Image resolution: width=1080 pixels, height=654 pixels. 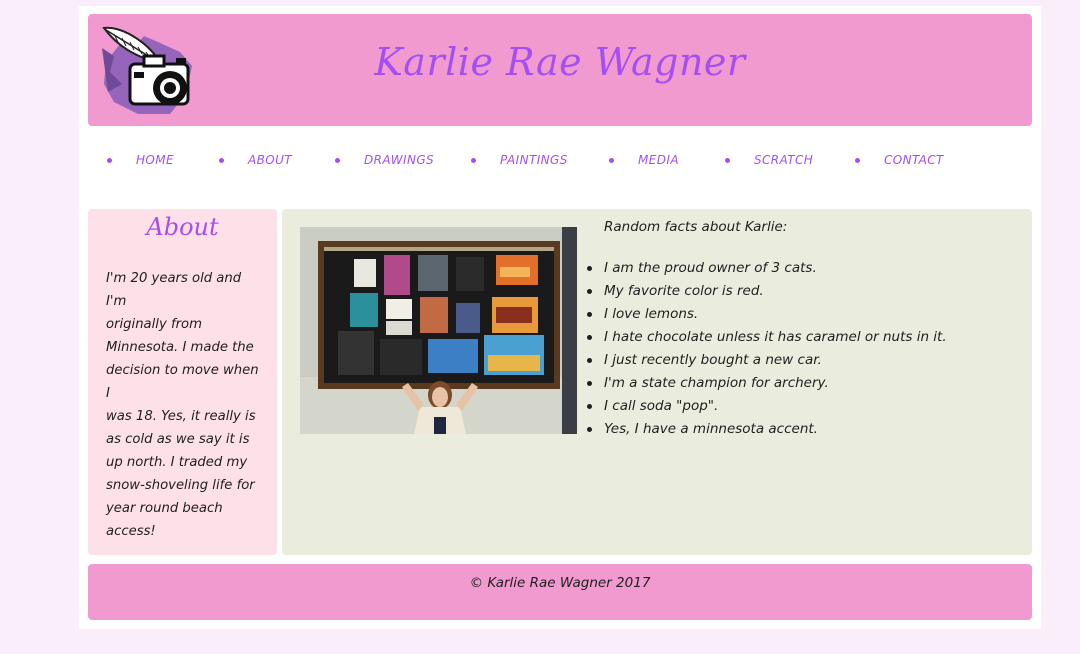 What do you see at coordinates (767, 268) in the screenshot?
I see `list-item: I am the proud owner of 3 cats.` at bounding box center [767, 268].